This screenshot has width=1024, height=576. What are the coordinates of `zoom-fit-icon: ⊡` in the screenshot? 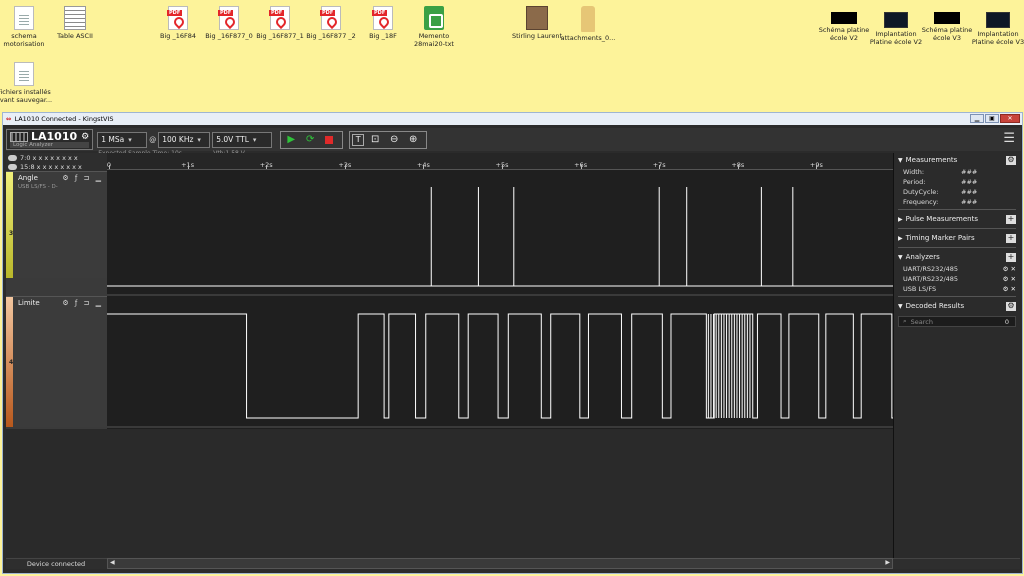 It's located at (375, 140).